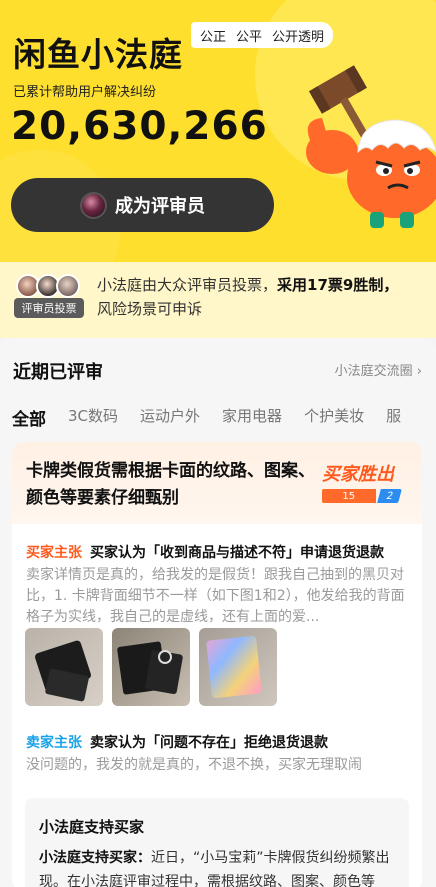 This screenshot has width=436, height=887. I want to click on community-link: 小法庭交流圈 ›, so click(378, 369).